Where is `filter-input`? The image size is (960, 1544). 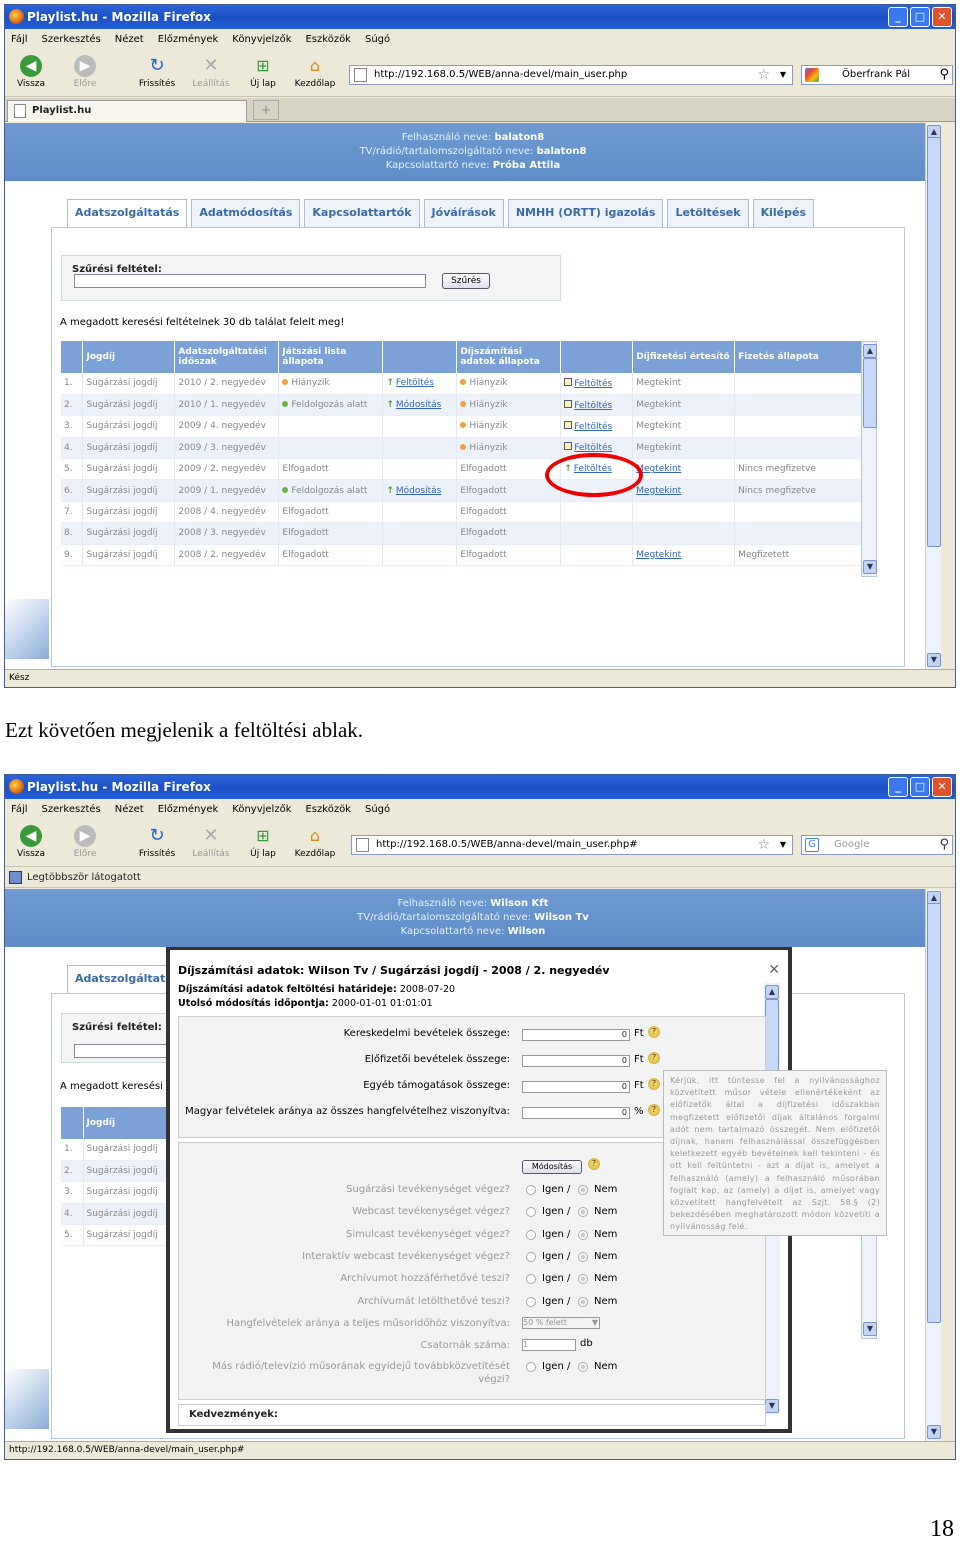
filter-input is located at coordinates (250, 281).